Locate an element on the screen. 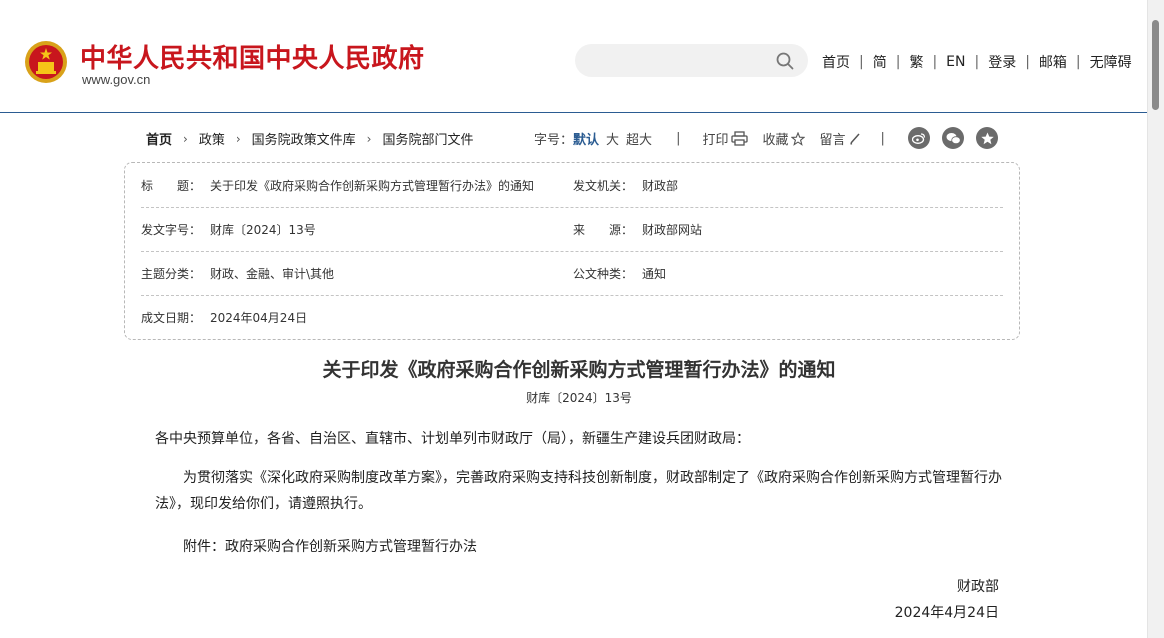 This screenshot has height=638, width=1164. document-title: 关于印发《政府采购合作创新采购方式管理暂行办法》的通知 is located at coordinates (579, 370).